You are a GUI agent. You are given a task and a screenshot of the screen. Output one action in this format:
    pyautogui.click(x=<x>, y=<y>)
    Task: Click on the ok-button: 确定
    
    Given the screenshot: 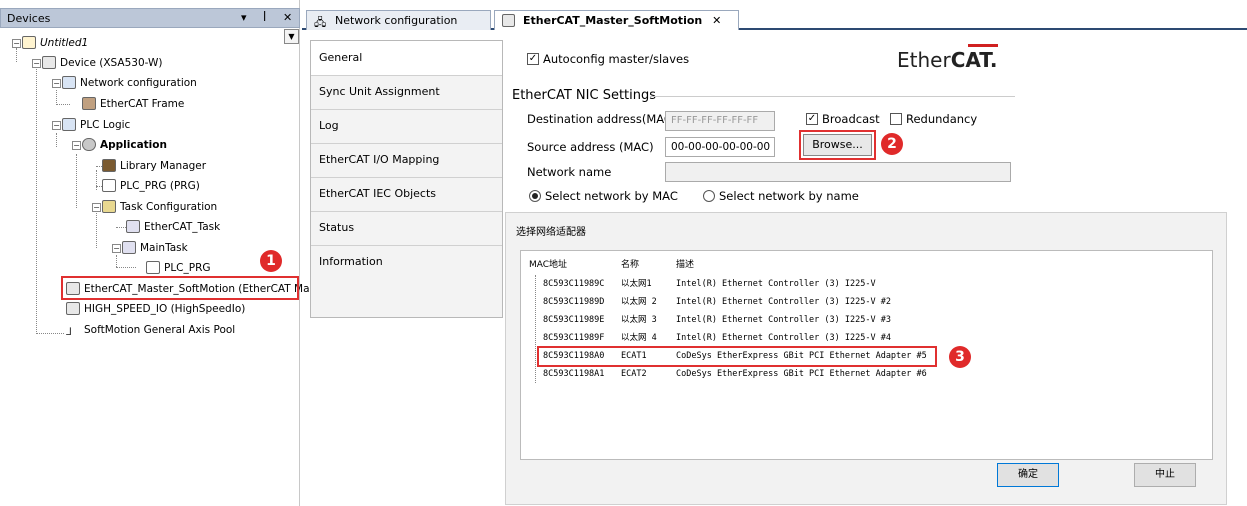 What is the action you would take?
    pyautogui.click(x=1028, y=475)
    